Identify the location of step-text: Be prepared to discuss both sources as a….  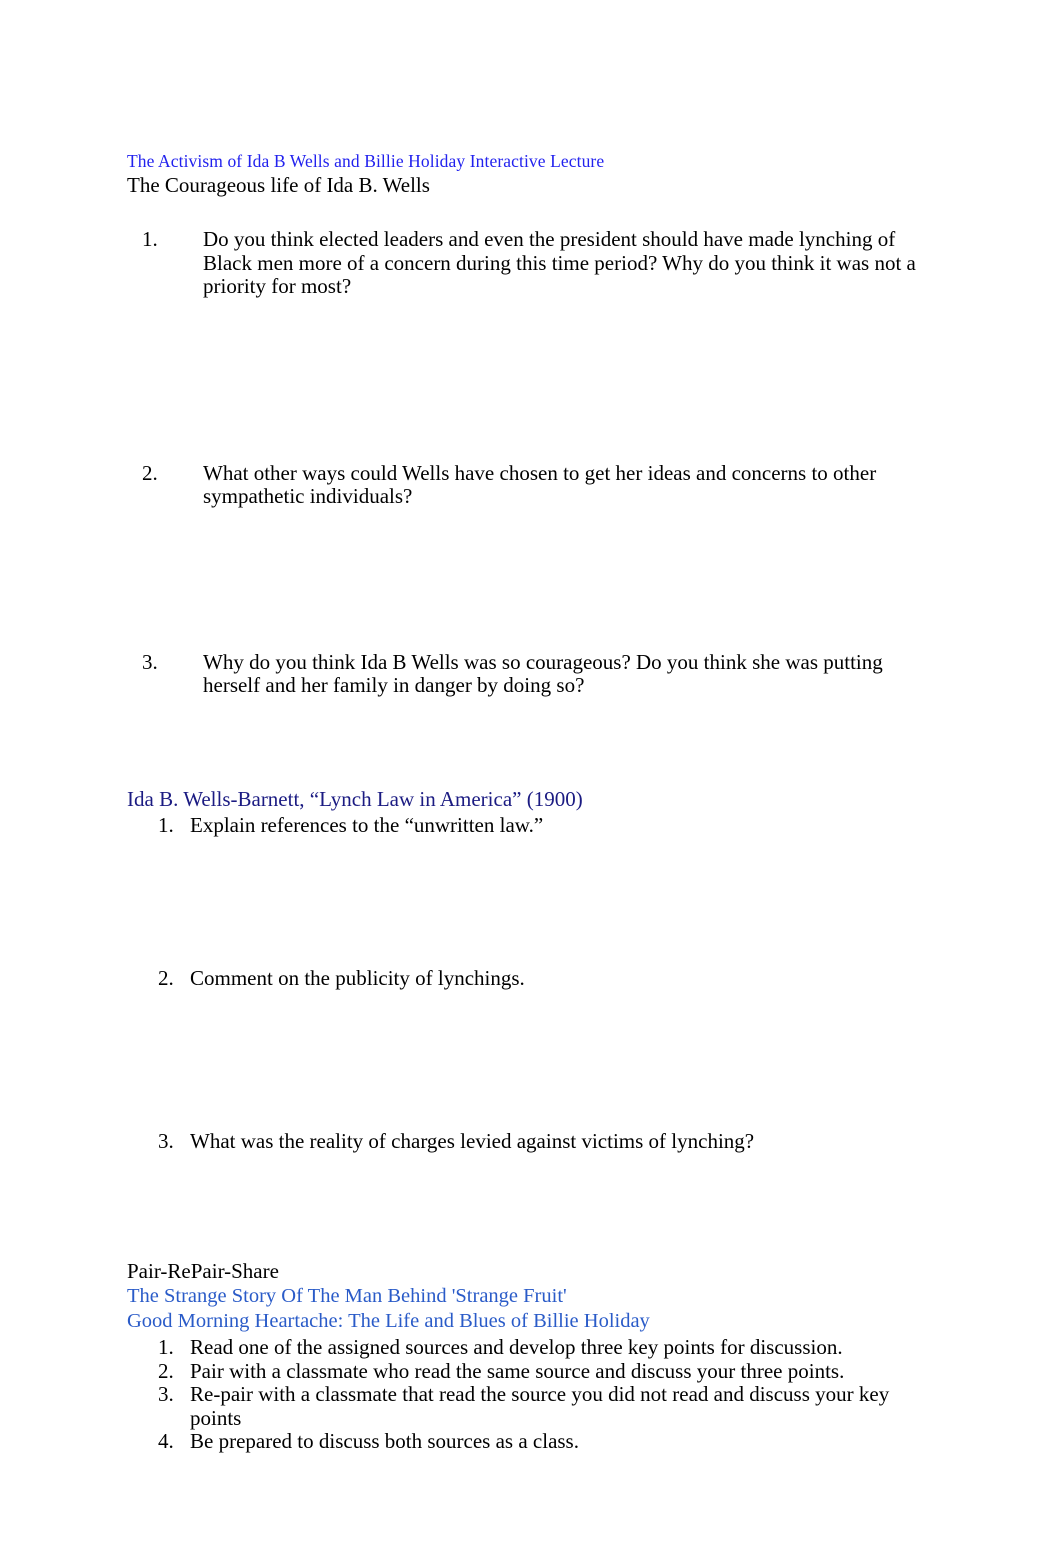
(384, 1441).